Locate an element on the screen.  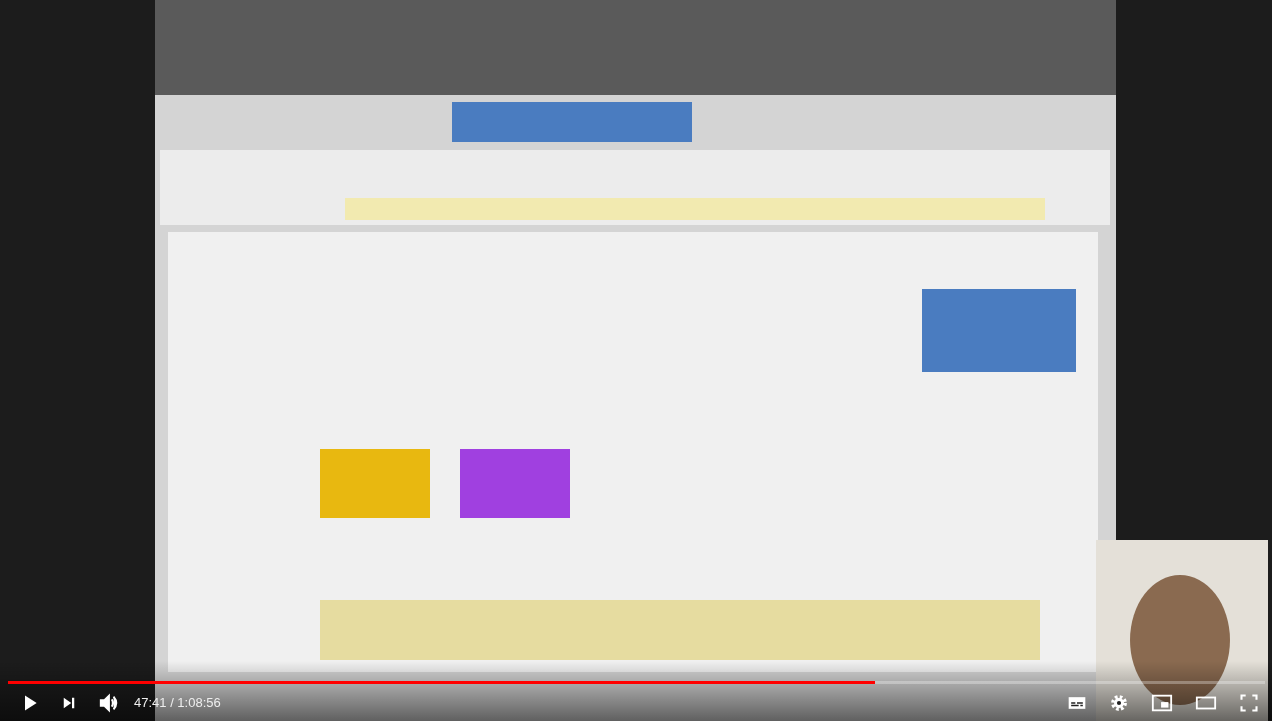
progress-bar is located at coordinates (636, 682).